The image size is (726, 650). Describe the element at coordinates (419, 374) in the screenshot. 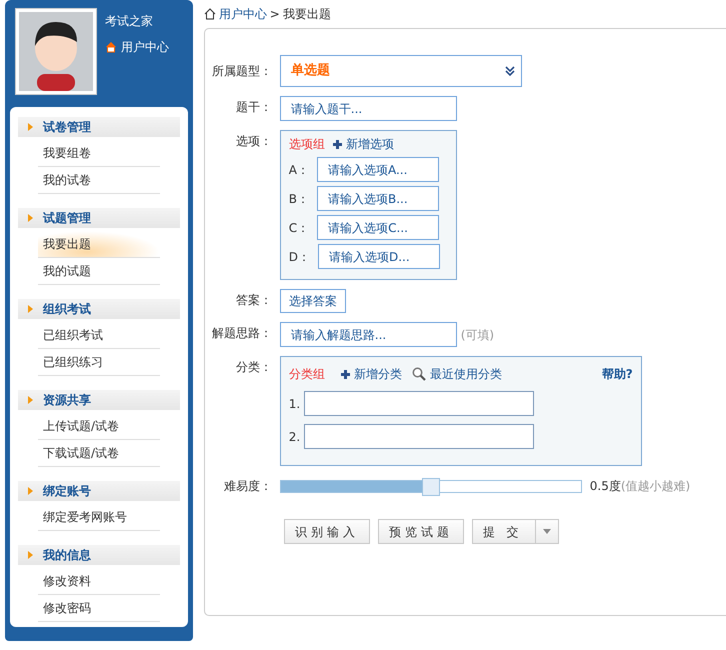

I see `search-icon` at that location.